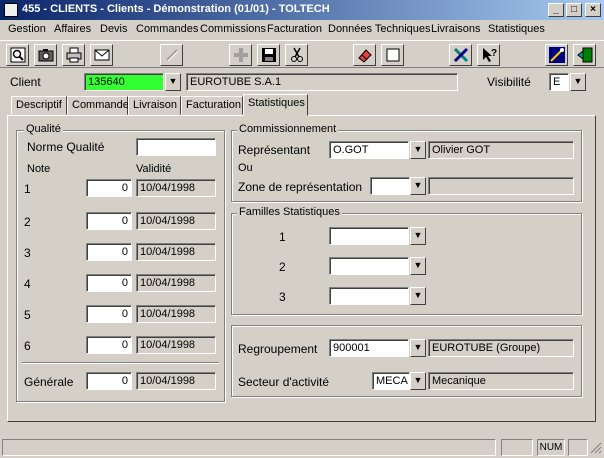 This screenshot has height=458, width=604. What do you see at coordinates (369, 296) in the screenshot?
I see `family-3-field` at bounding box center [369, 296].